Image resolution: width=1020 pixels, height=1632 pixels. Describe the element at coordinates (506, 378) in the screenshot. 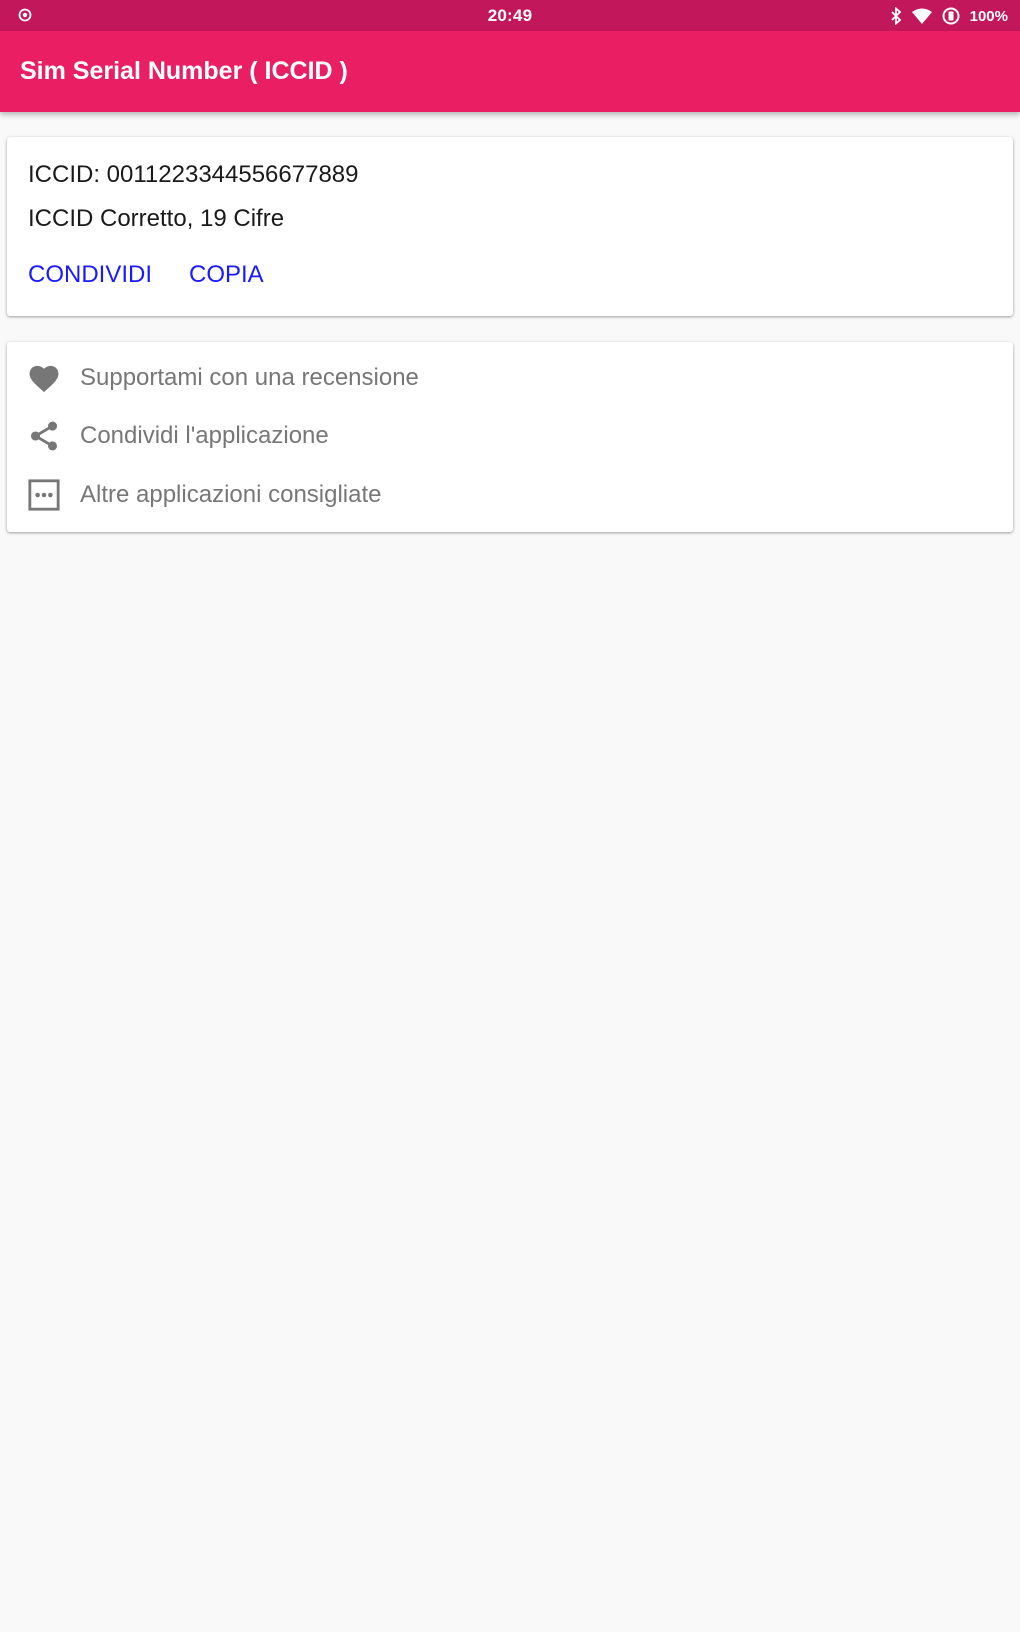

I see `review-link: Supportami con una recensione` at that location.